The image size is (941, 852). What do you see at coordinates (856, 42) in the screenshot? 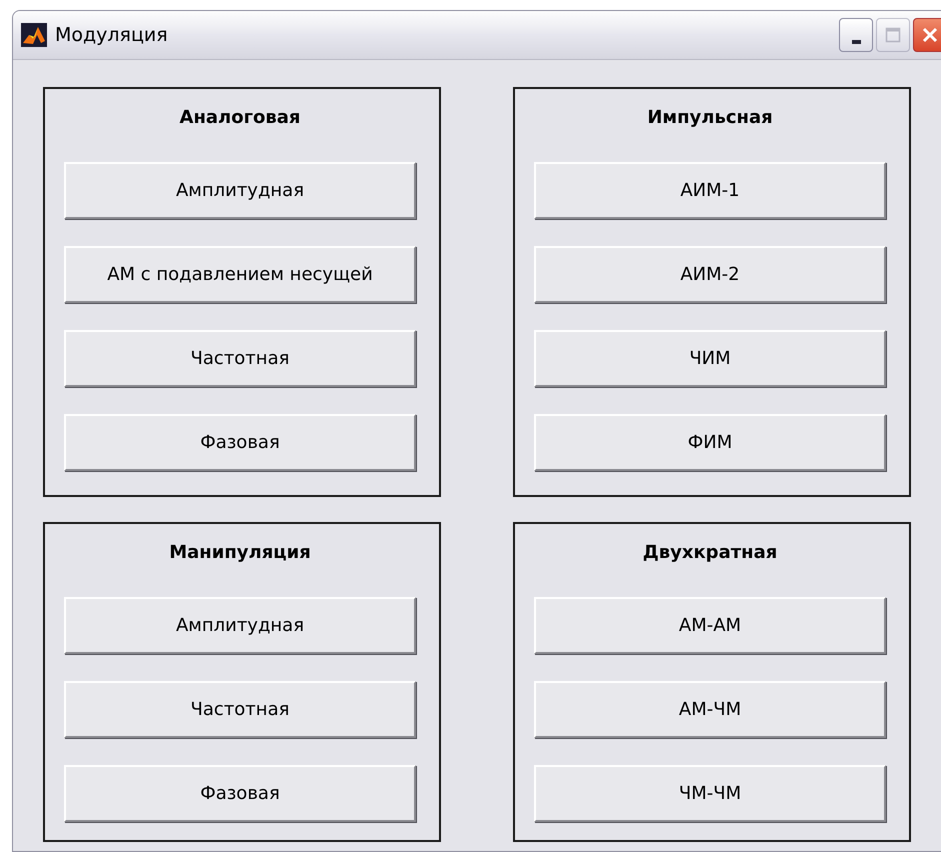
I see `minimize-icon` at bounding box center [856, 42].